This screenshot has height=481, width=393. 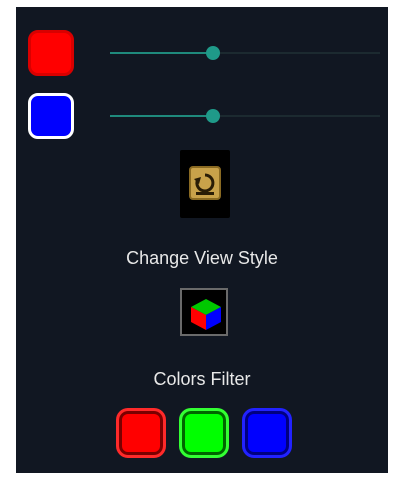 I want to click on colors-filter-label: Colors Filter, so click(x=202, y=379).